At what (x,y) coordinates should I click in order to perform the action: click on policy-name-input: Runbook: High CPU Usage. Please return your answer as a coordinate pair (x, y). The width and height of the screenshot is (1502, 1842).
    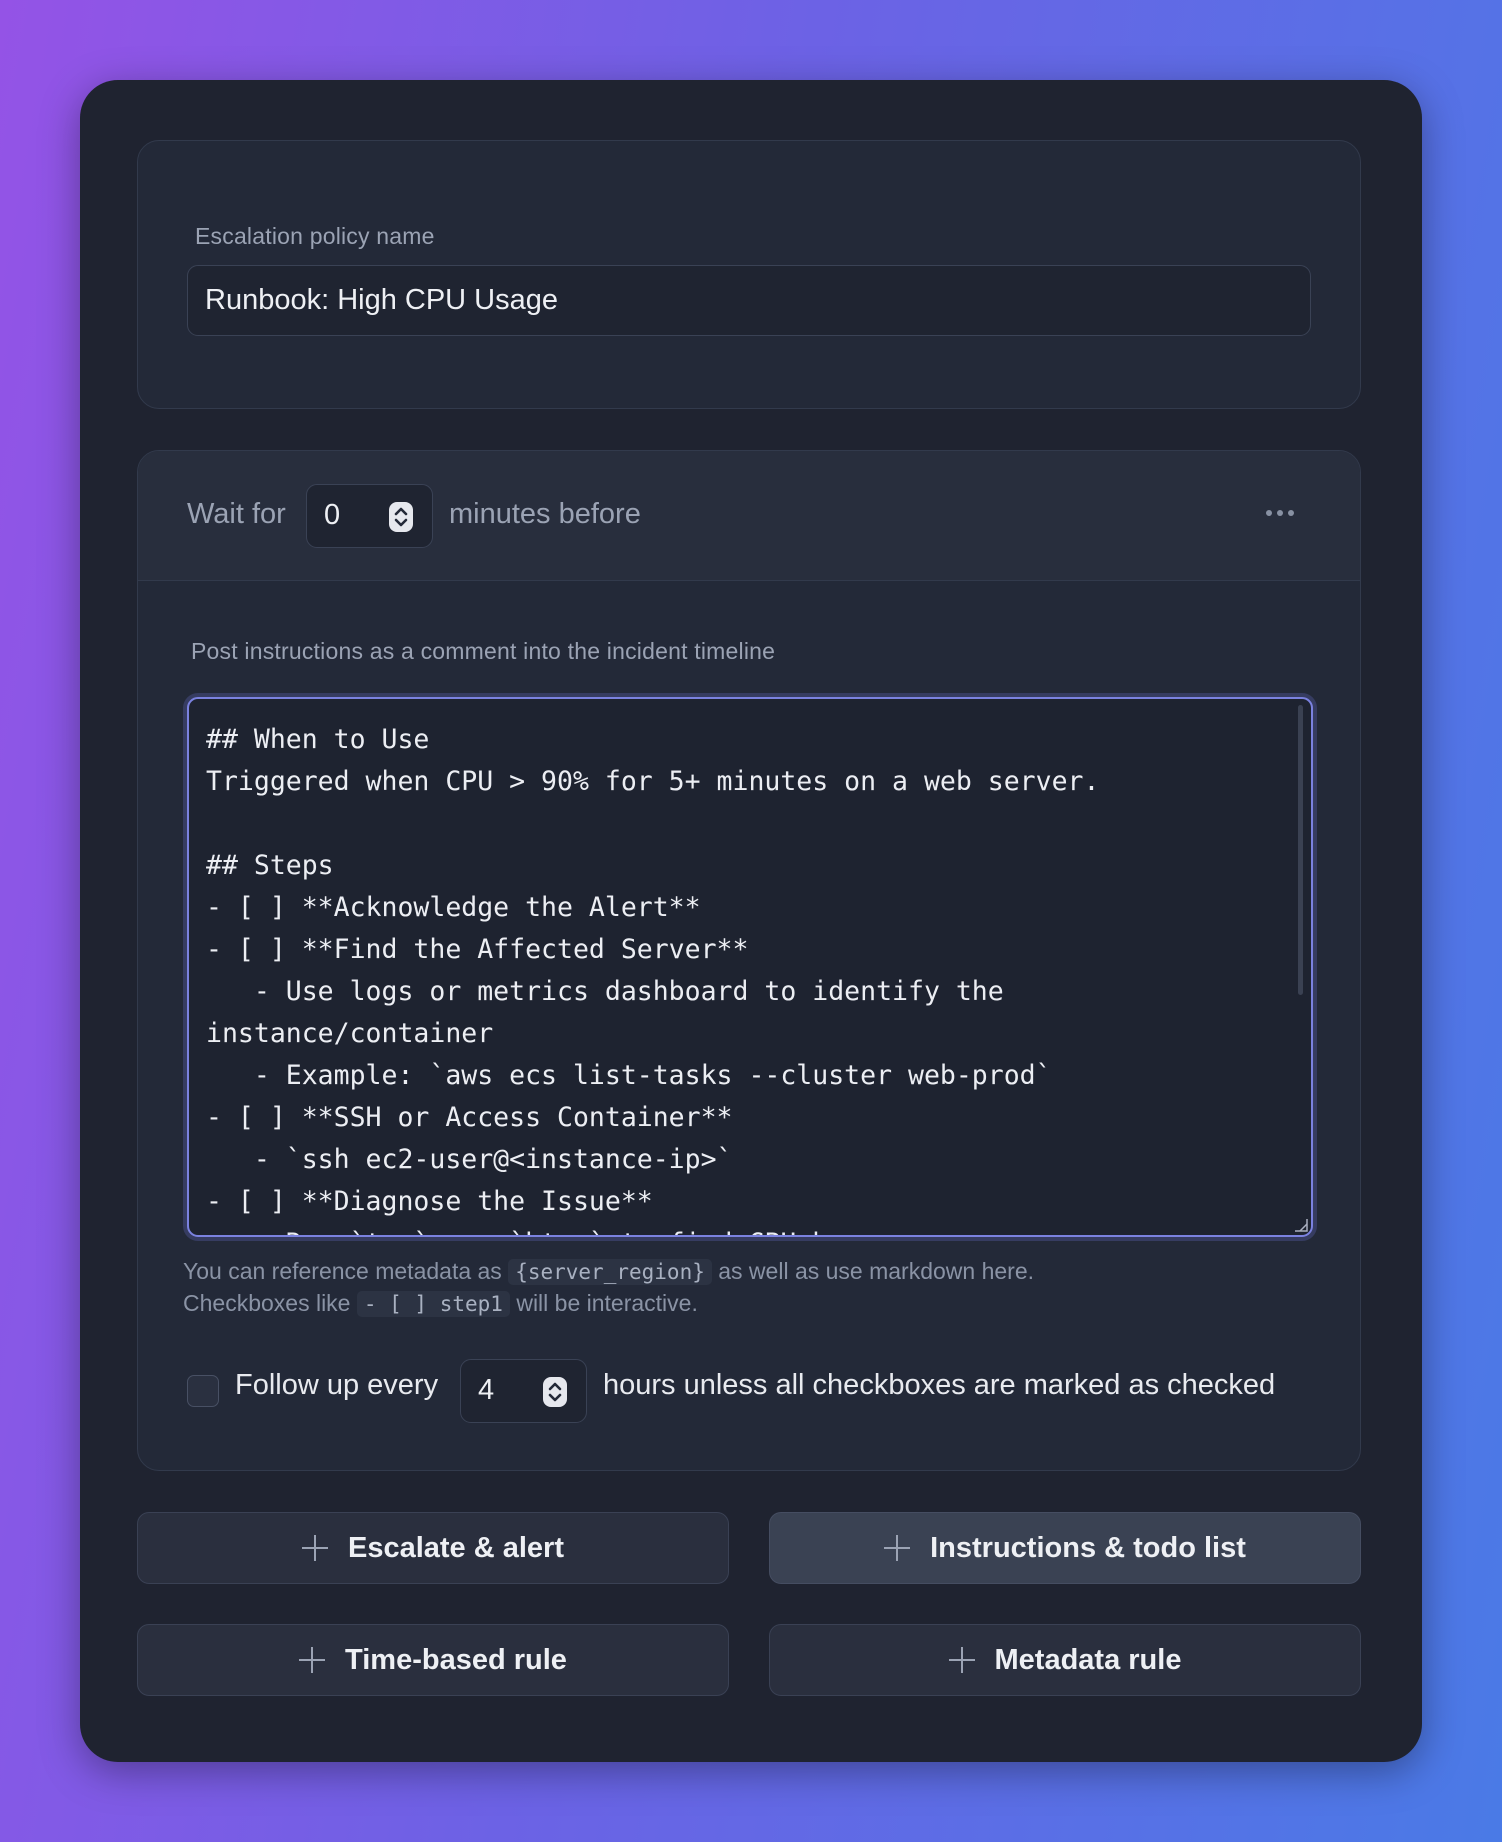
    Looking at the image, I should click on (749, 300).